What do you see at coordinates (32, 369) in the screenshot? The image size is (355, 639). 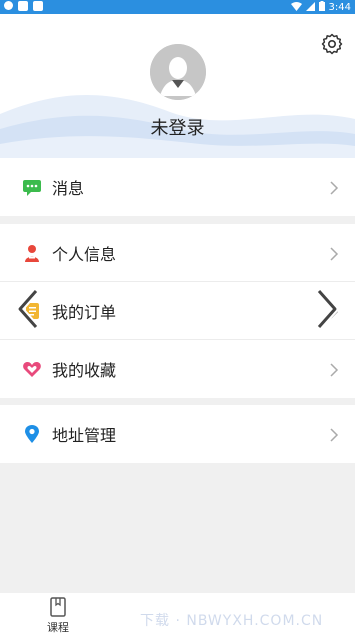 I see `heart-icon` at bounding box center [32, 369].